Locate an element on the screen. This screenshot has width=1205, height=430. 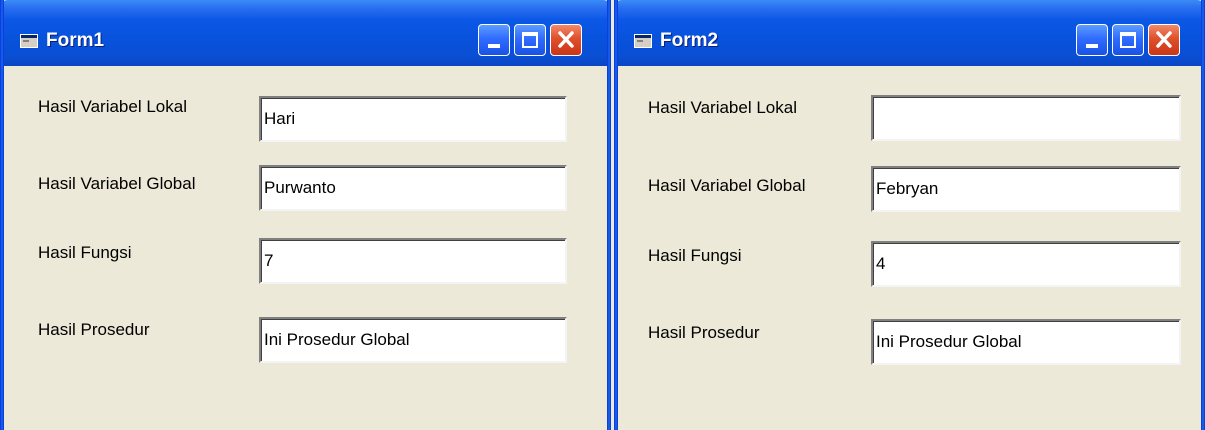
form2-title: Form2 is located at coordinates (689, 40).